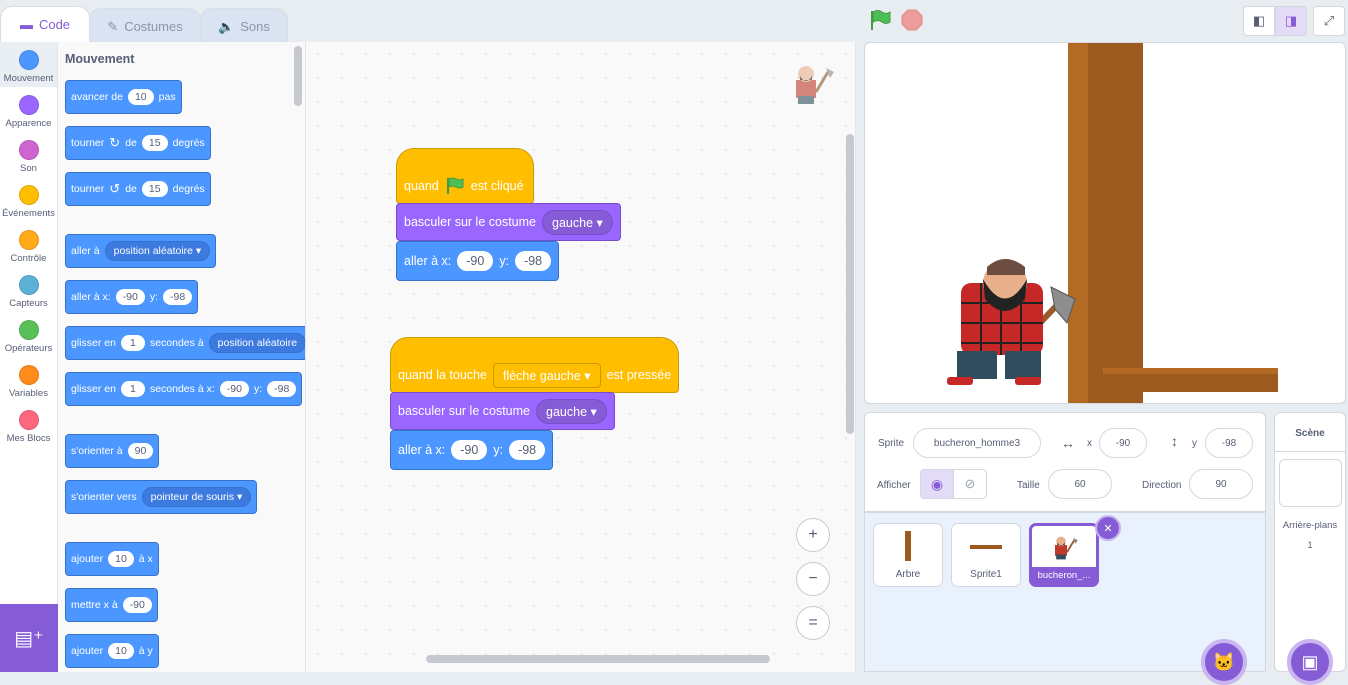 This screenshot has width=1348, height=685. What do you see at coordinates (88, 143) in the screenshot?
I see `block-text: tourner` at bounding box center [88, 143].